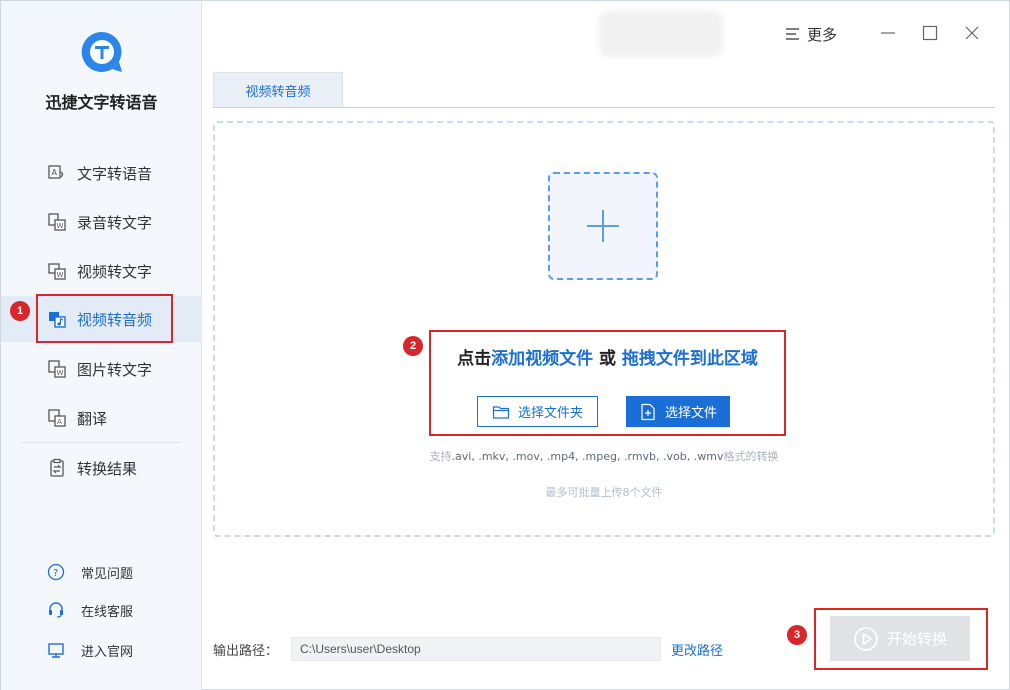 The height and width of the screenshot is (690, 1010). I want to click on drop-instructions: 点击添加视频文件 或 拖拽文件到此区域, so click(607, 356).